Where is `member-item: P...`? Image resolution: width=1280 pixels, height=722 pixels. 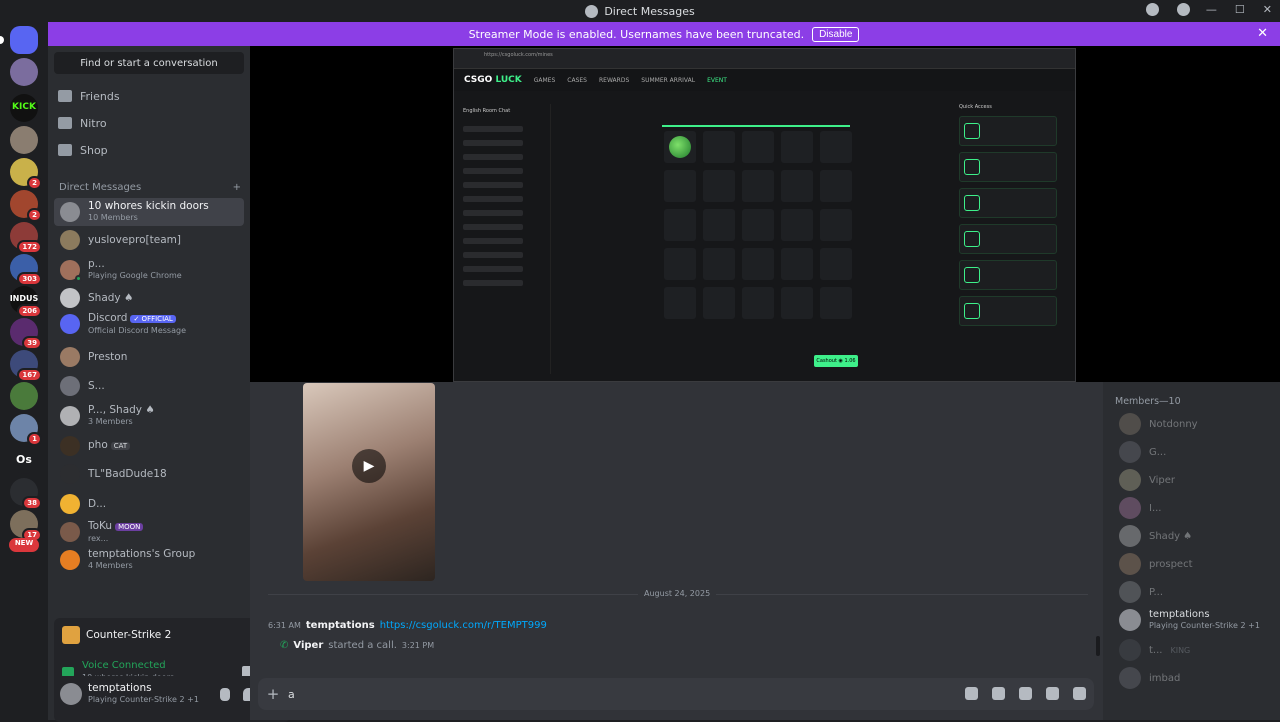
member-item: P... is located at coordinates (1141, 592).